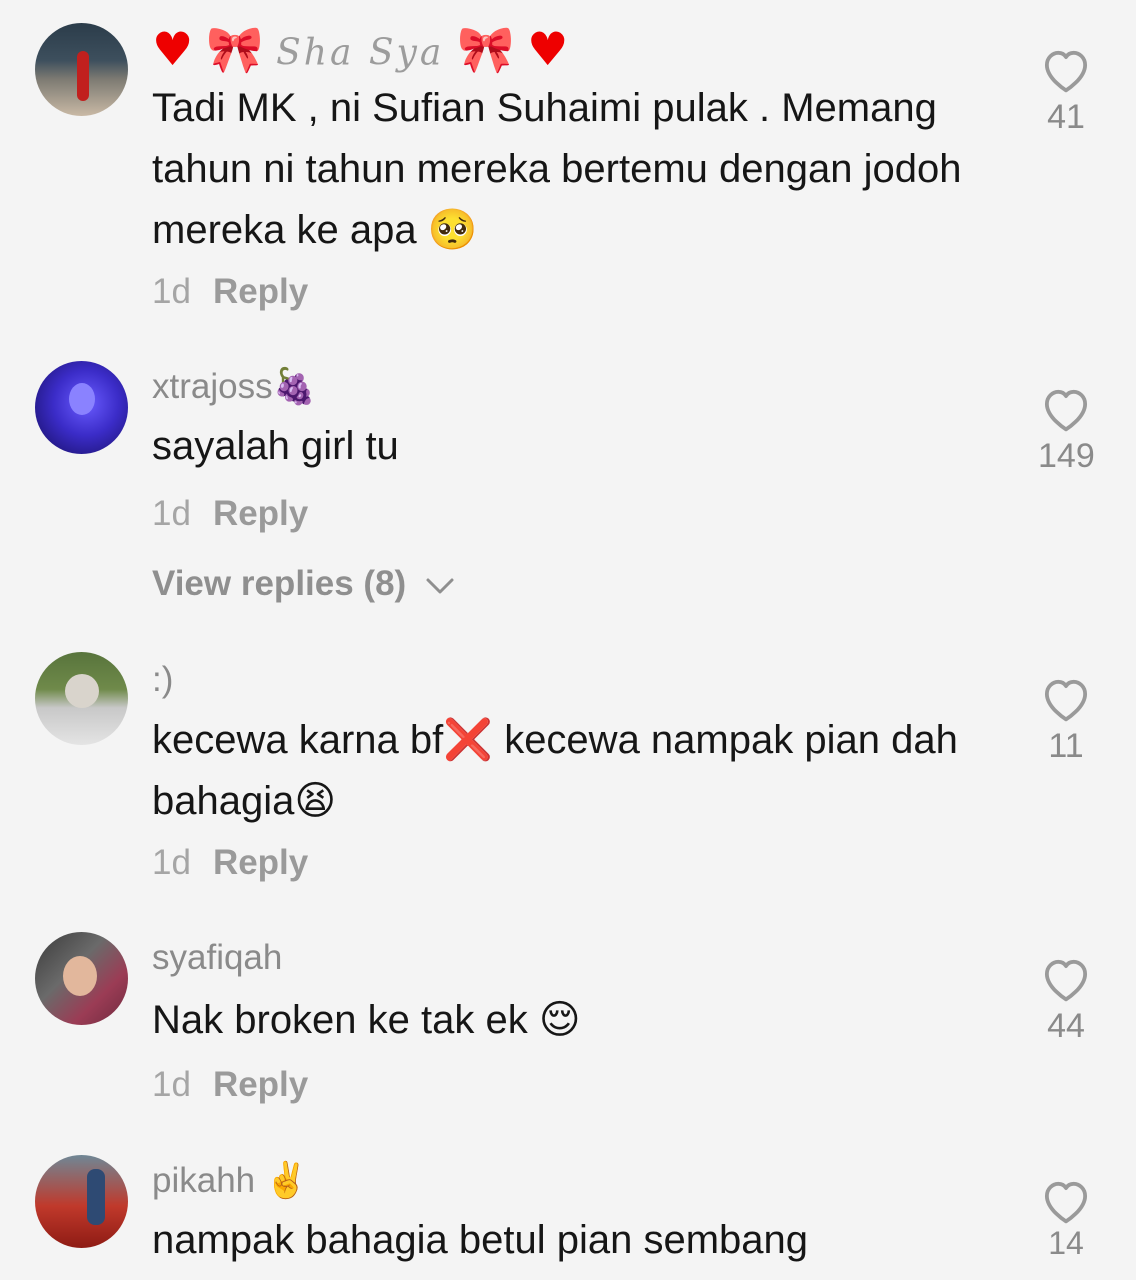 The height and width of the screenshot is (1280, 1136). What do you see at coordinates (234, 386) in the screenshot?
I see `username: xtrajoss🍇` at bounding box center [234, 386].